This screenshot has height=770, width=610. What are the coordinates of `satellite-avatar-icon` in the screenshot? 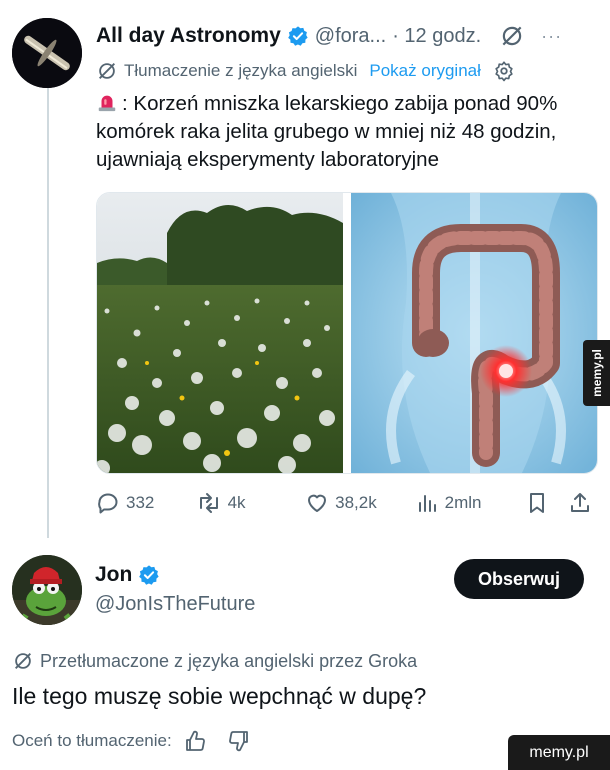 It's located at (47, 53).